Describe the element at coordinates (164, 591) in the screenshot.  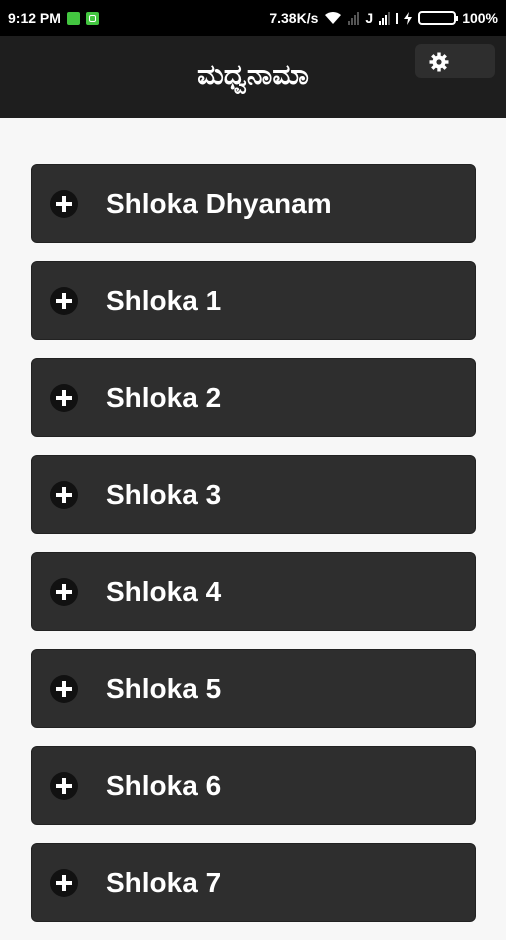
I see `list-item-label: Shloka 4` at that location.